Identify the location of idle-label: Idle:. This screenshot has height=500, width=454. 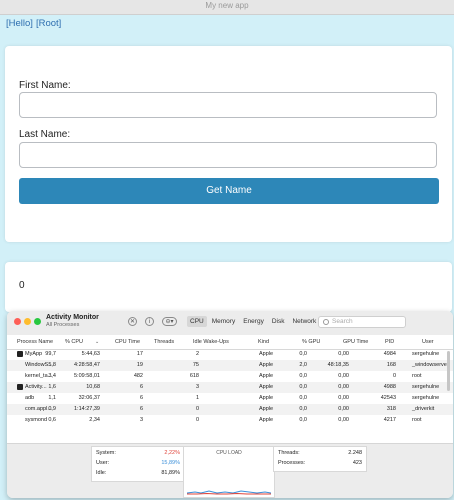
(101, 473).